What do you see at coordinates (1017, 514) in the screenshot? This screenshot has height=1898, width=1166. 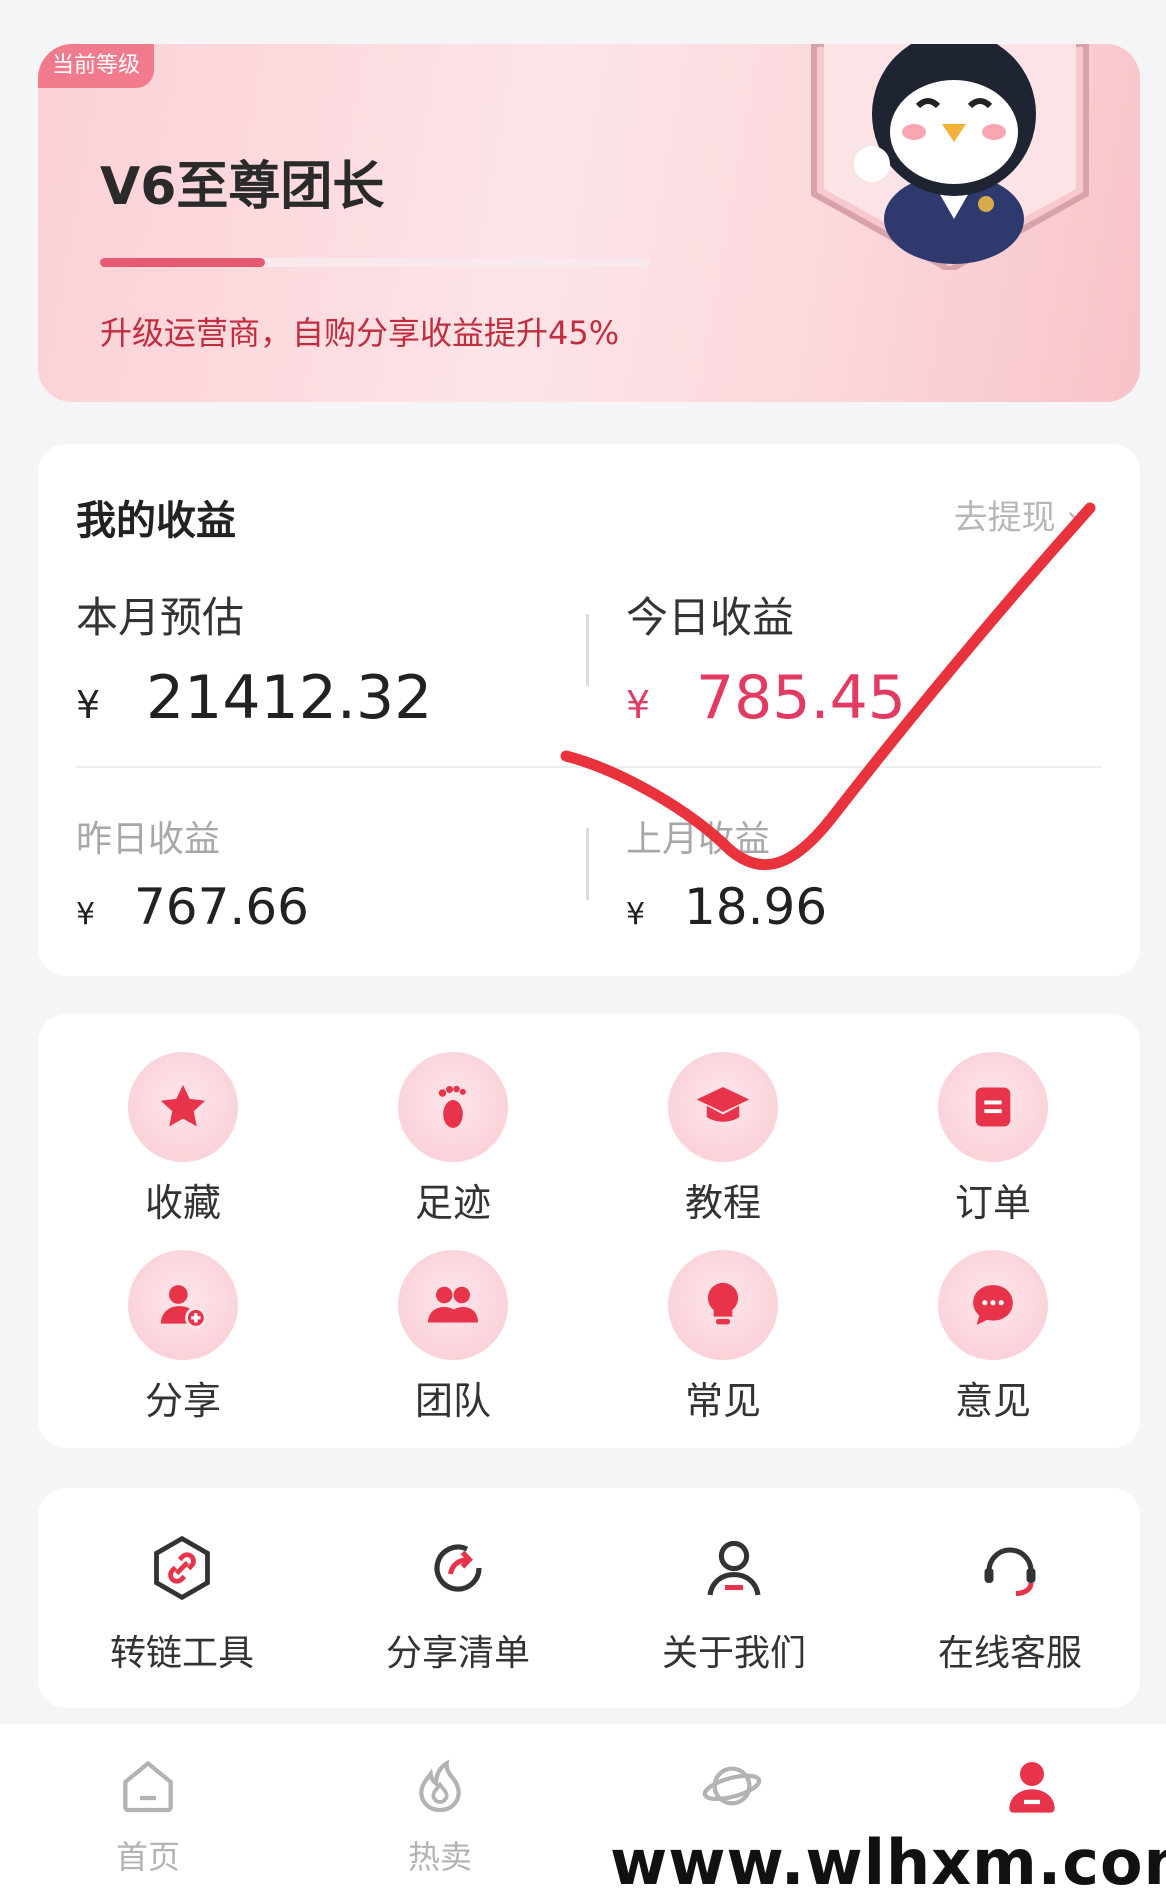 I see `withdraw-link: 去提现 ›` at bounding box center [1017, 514].